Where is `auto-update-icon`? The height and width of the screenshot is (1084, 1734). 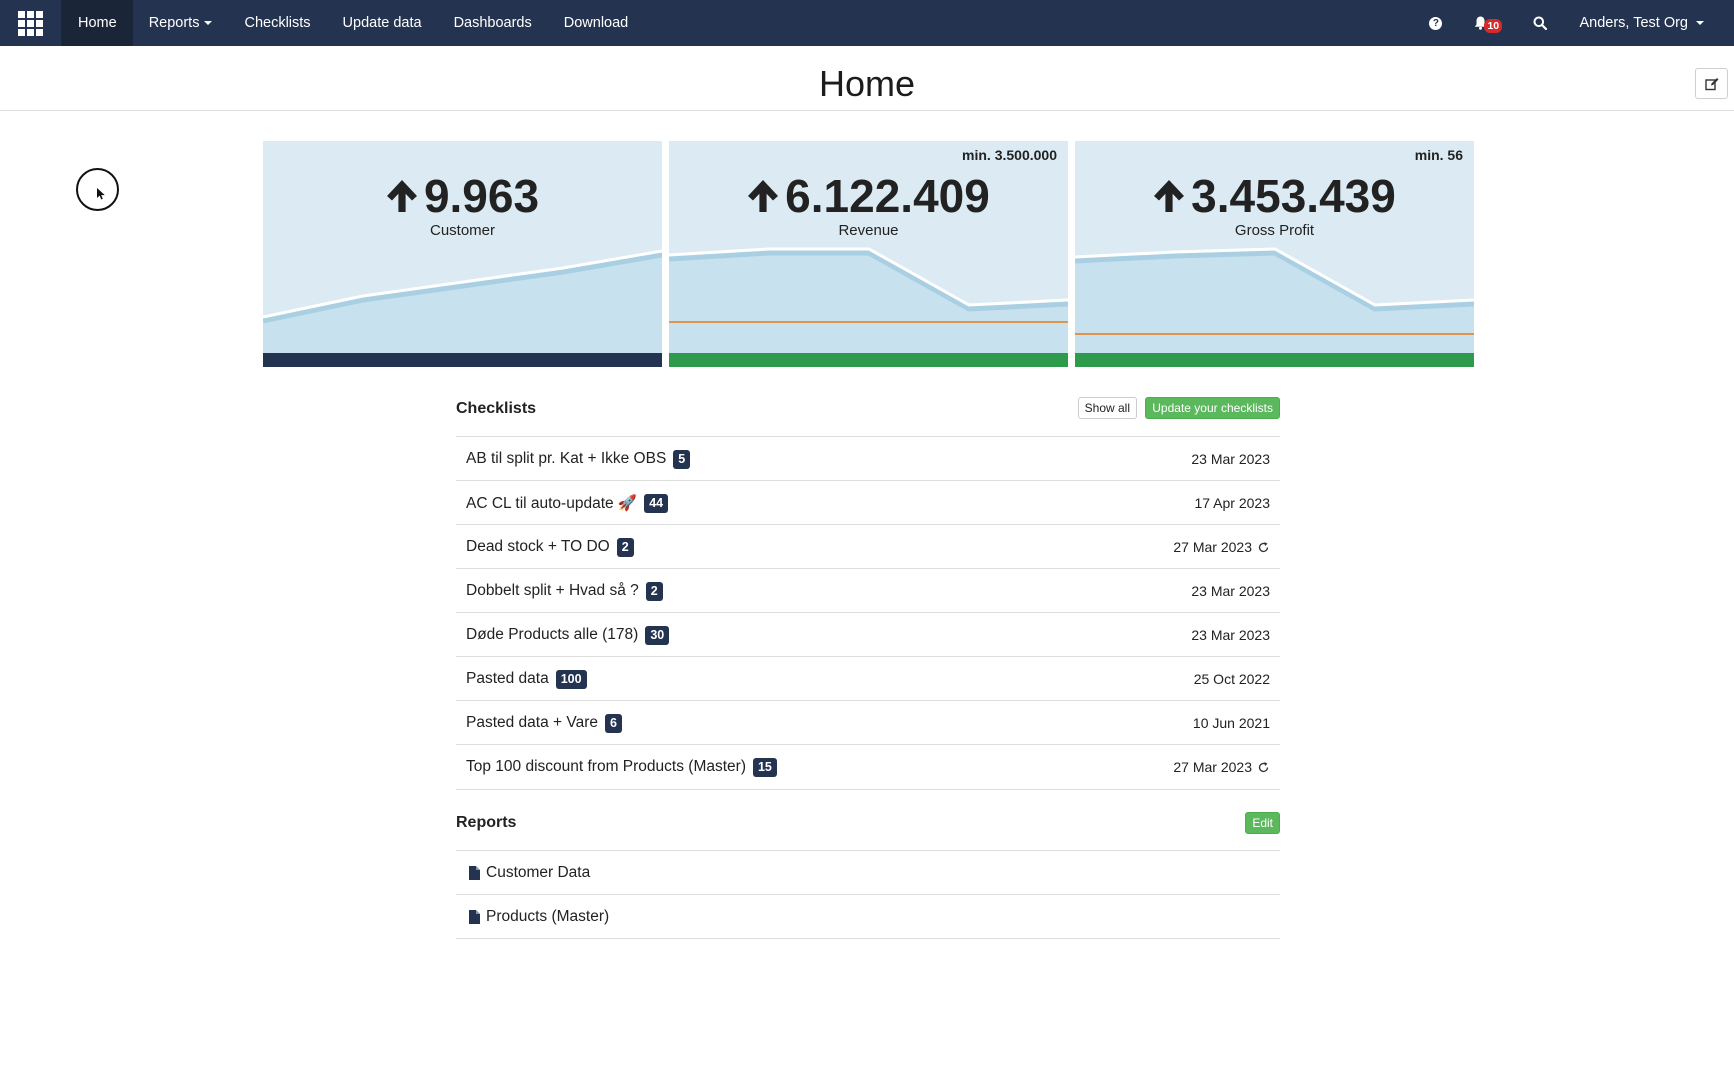 auto-update-icon is located at coordinates (1263, 766).